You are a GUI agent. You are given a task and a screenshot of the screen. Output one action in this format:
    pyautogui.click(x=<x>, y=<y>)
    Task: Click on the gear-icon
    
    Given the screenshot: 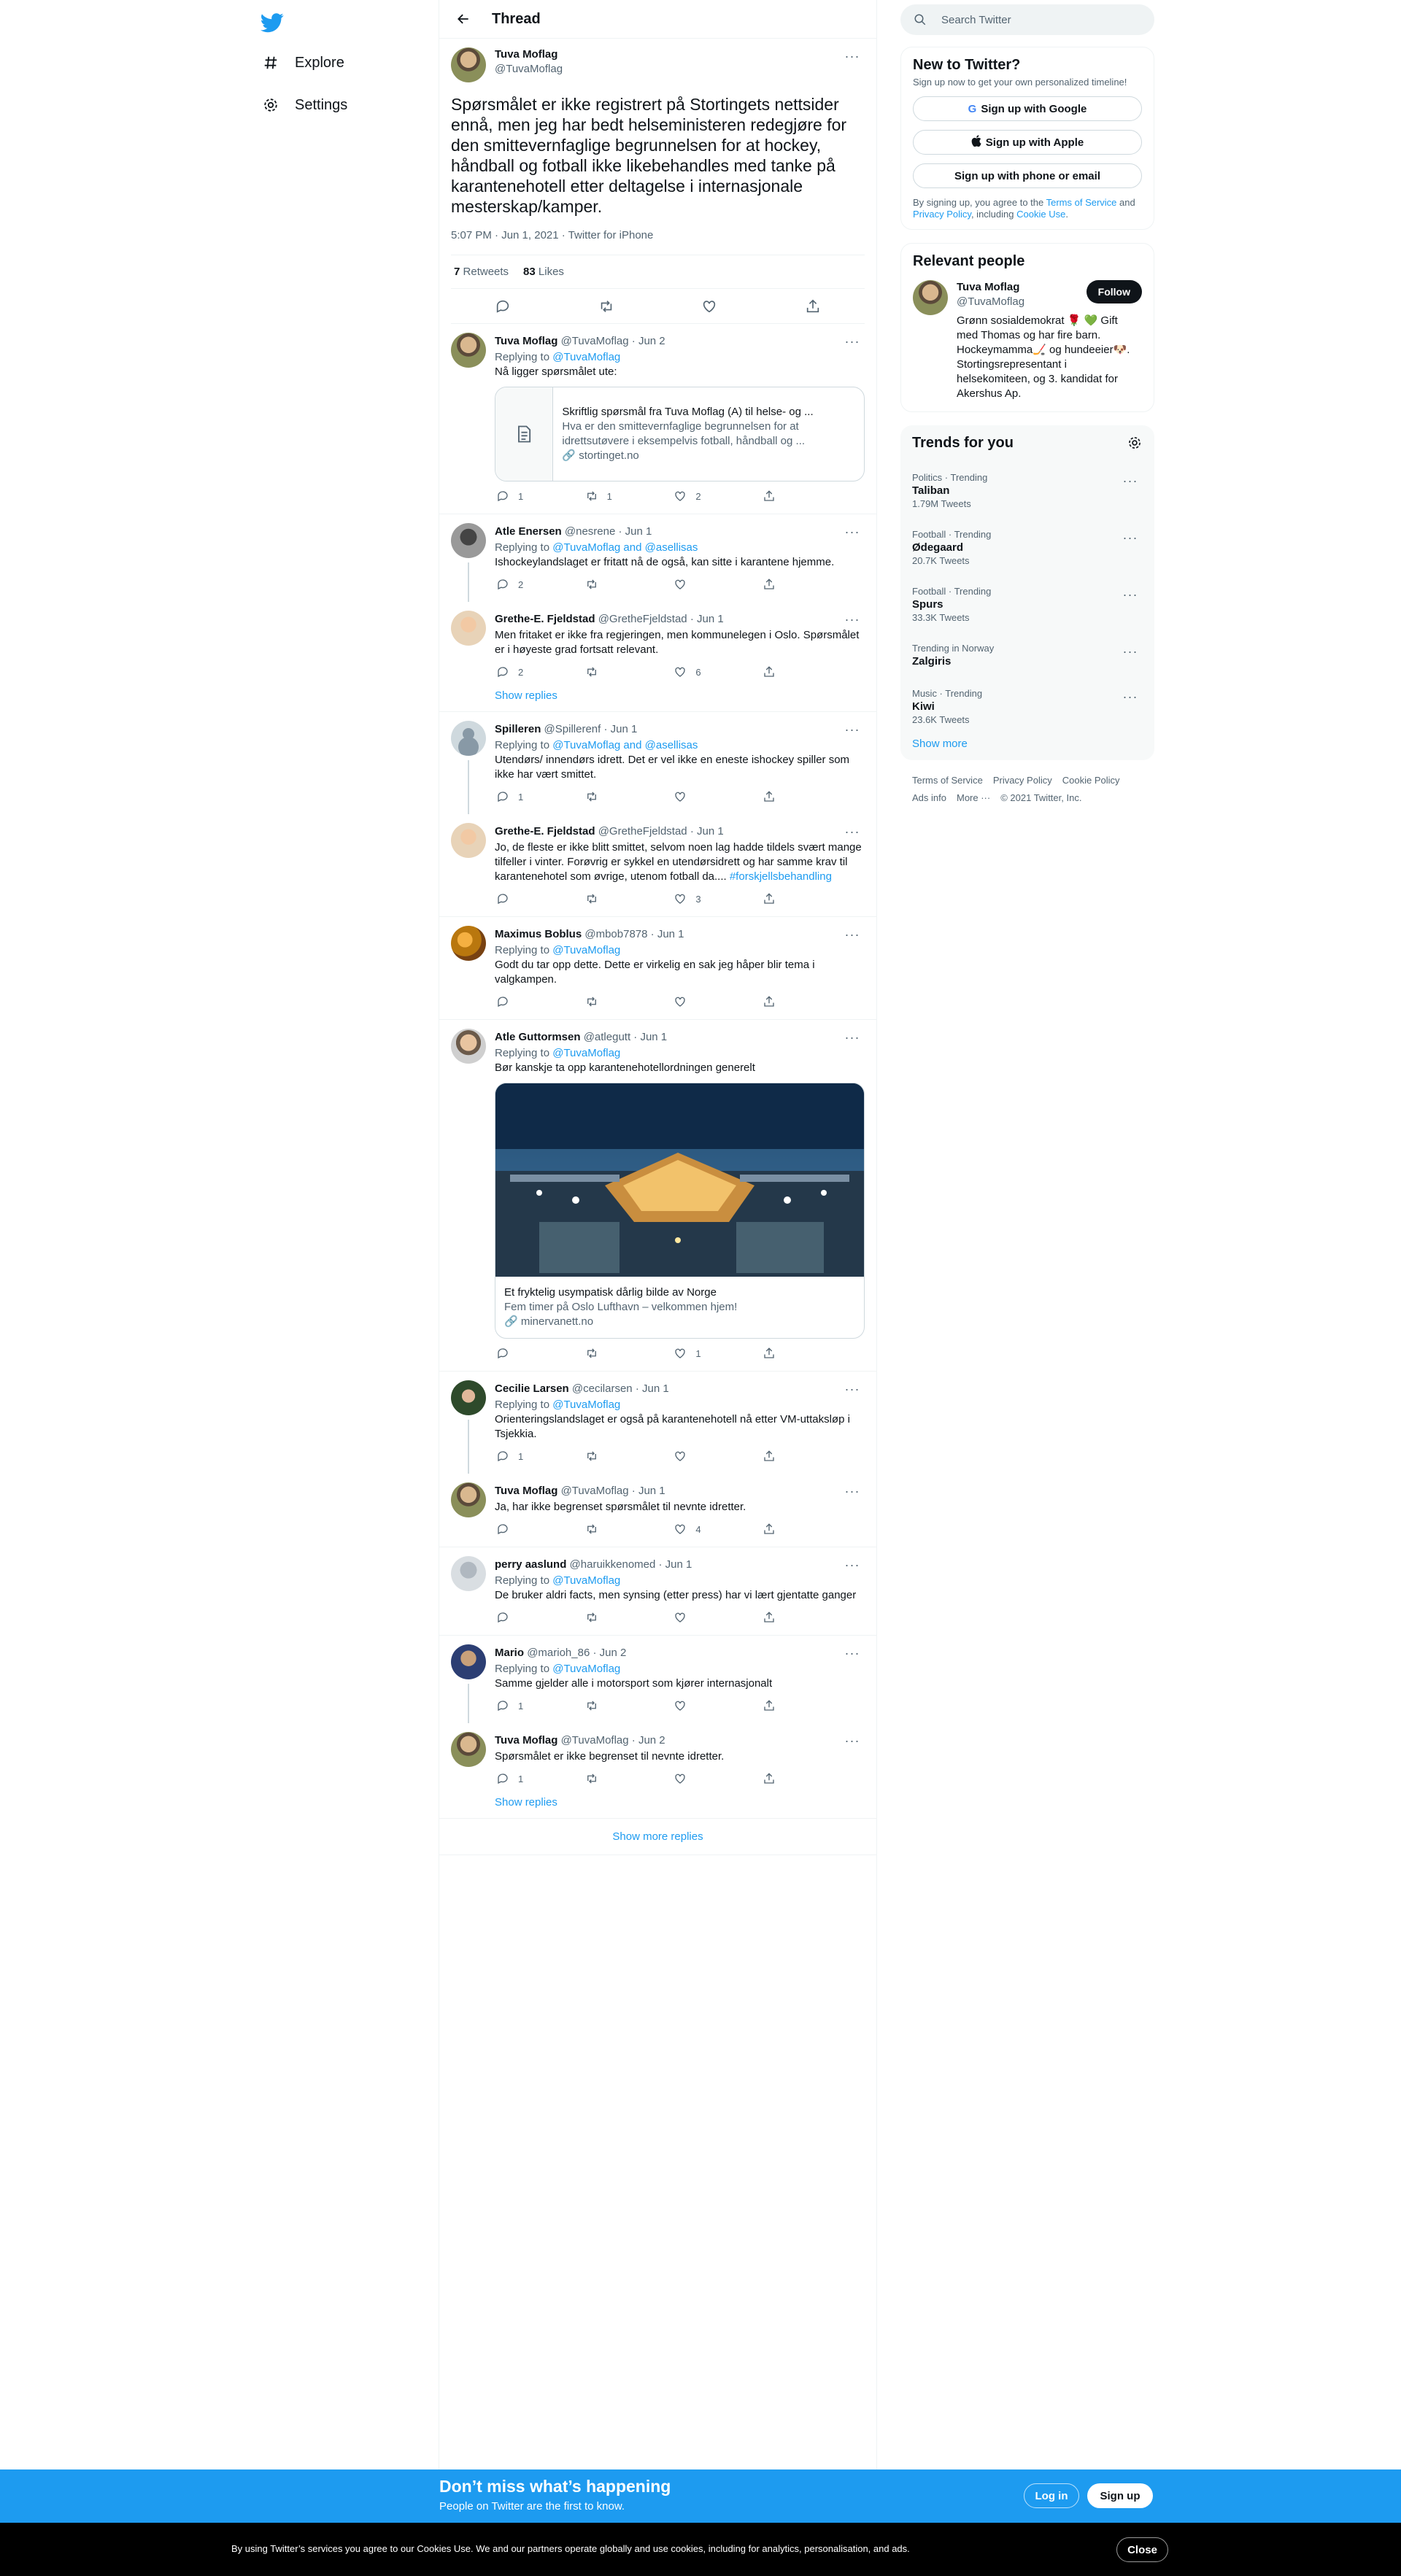 What is the action you would take?
    pyautogui.click(x=1135, y=443)
    